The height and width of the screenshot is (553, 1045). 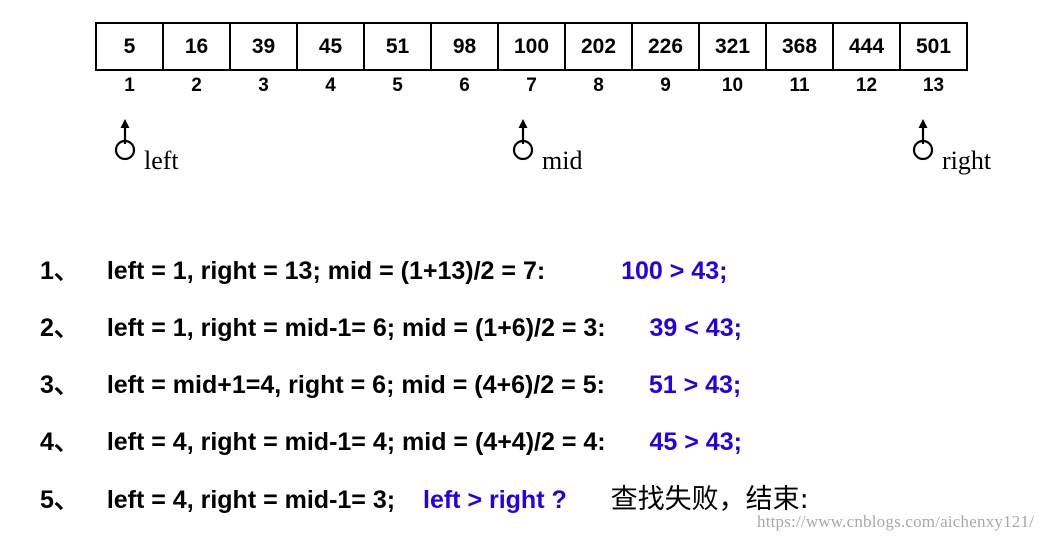 I want to click on array-cell-value: 368, so click(x=799, y=46).